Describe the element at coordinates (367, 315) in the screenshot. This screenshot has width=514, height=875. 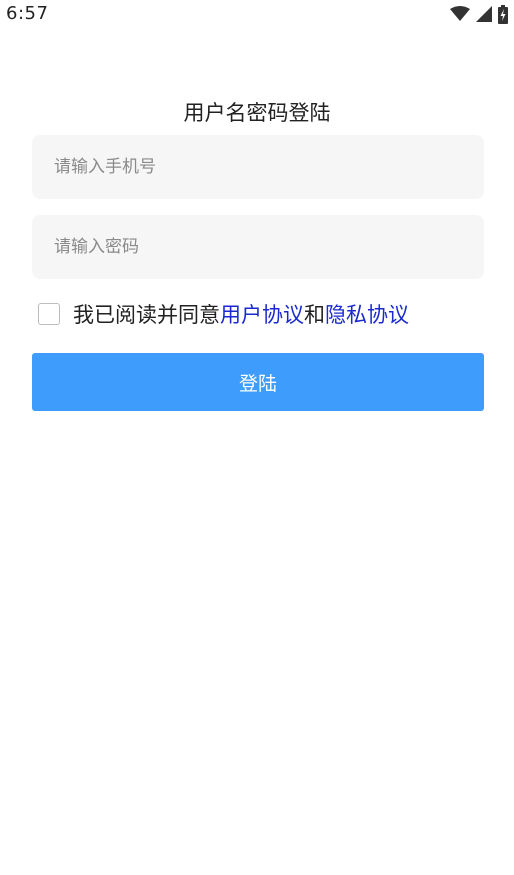
I see `privacy-policy-link: 隐私协议` at that location.